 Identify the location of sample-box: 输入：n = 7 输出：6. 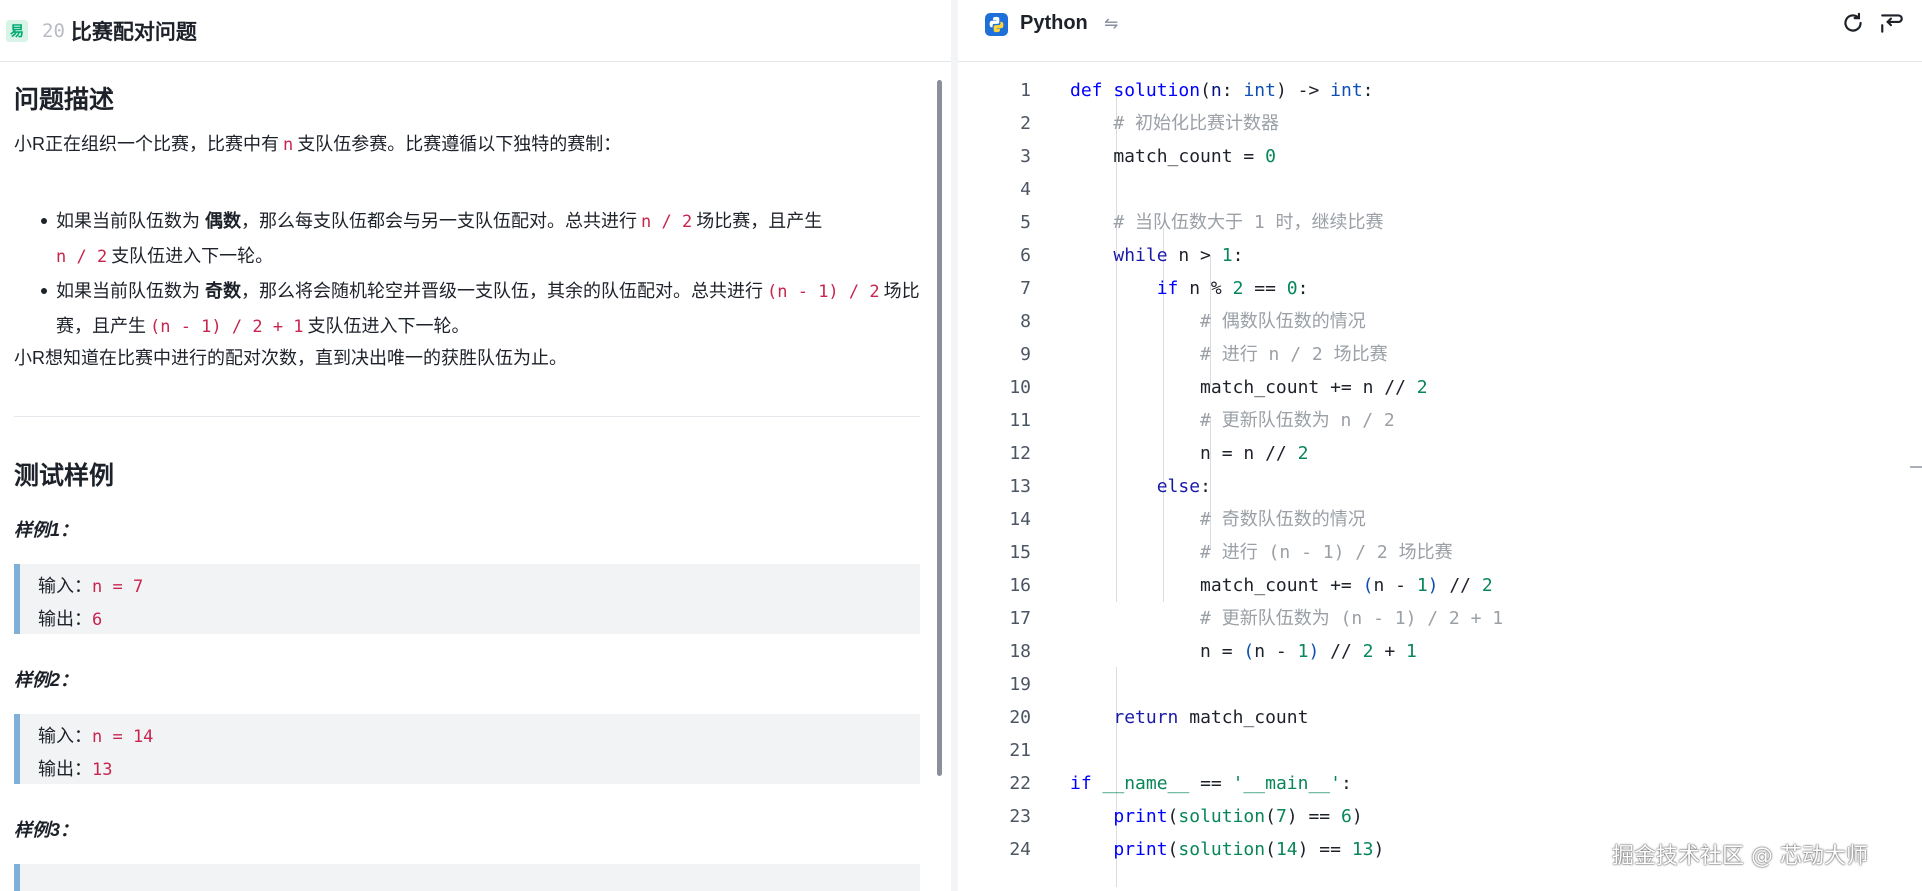
(467, 599).